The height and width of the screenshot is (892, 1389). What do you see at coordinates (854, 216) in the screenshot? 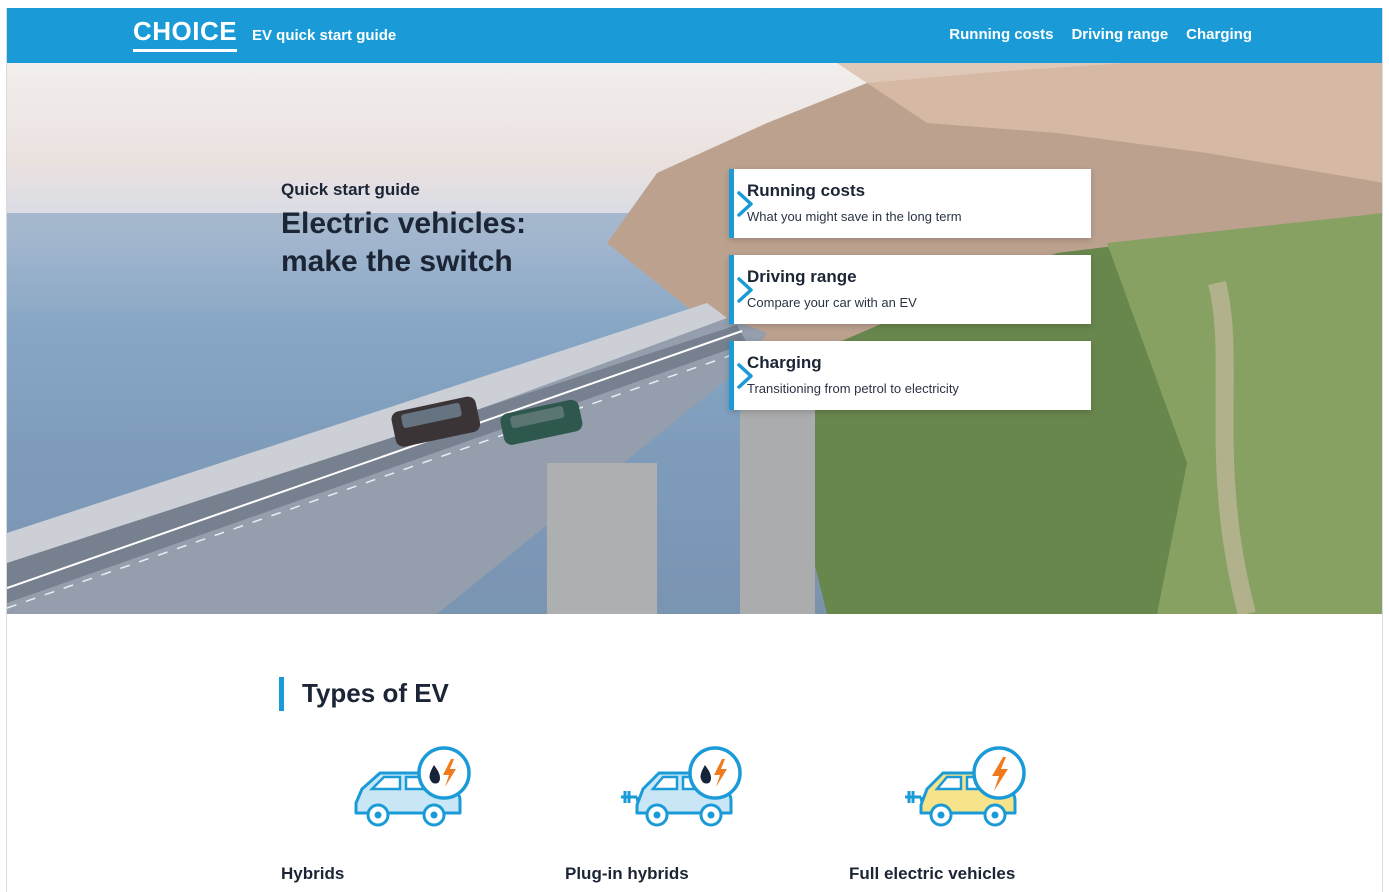
I see `card-subtitle: What you might save in the long term` at bounding box center [854, 216].